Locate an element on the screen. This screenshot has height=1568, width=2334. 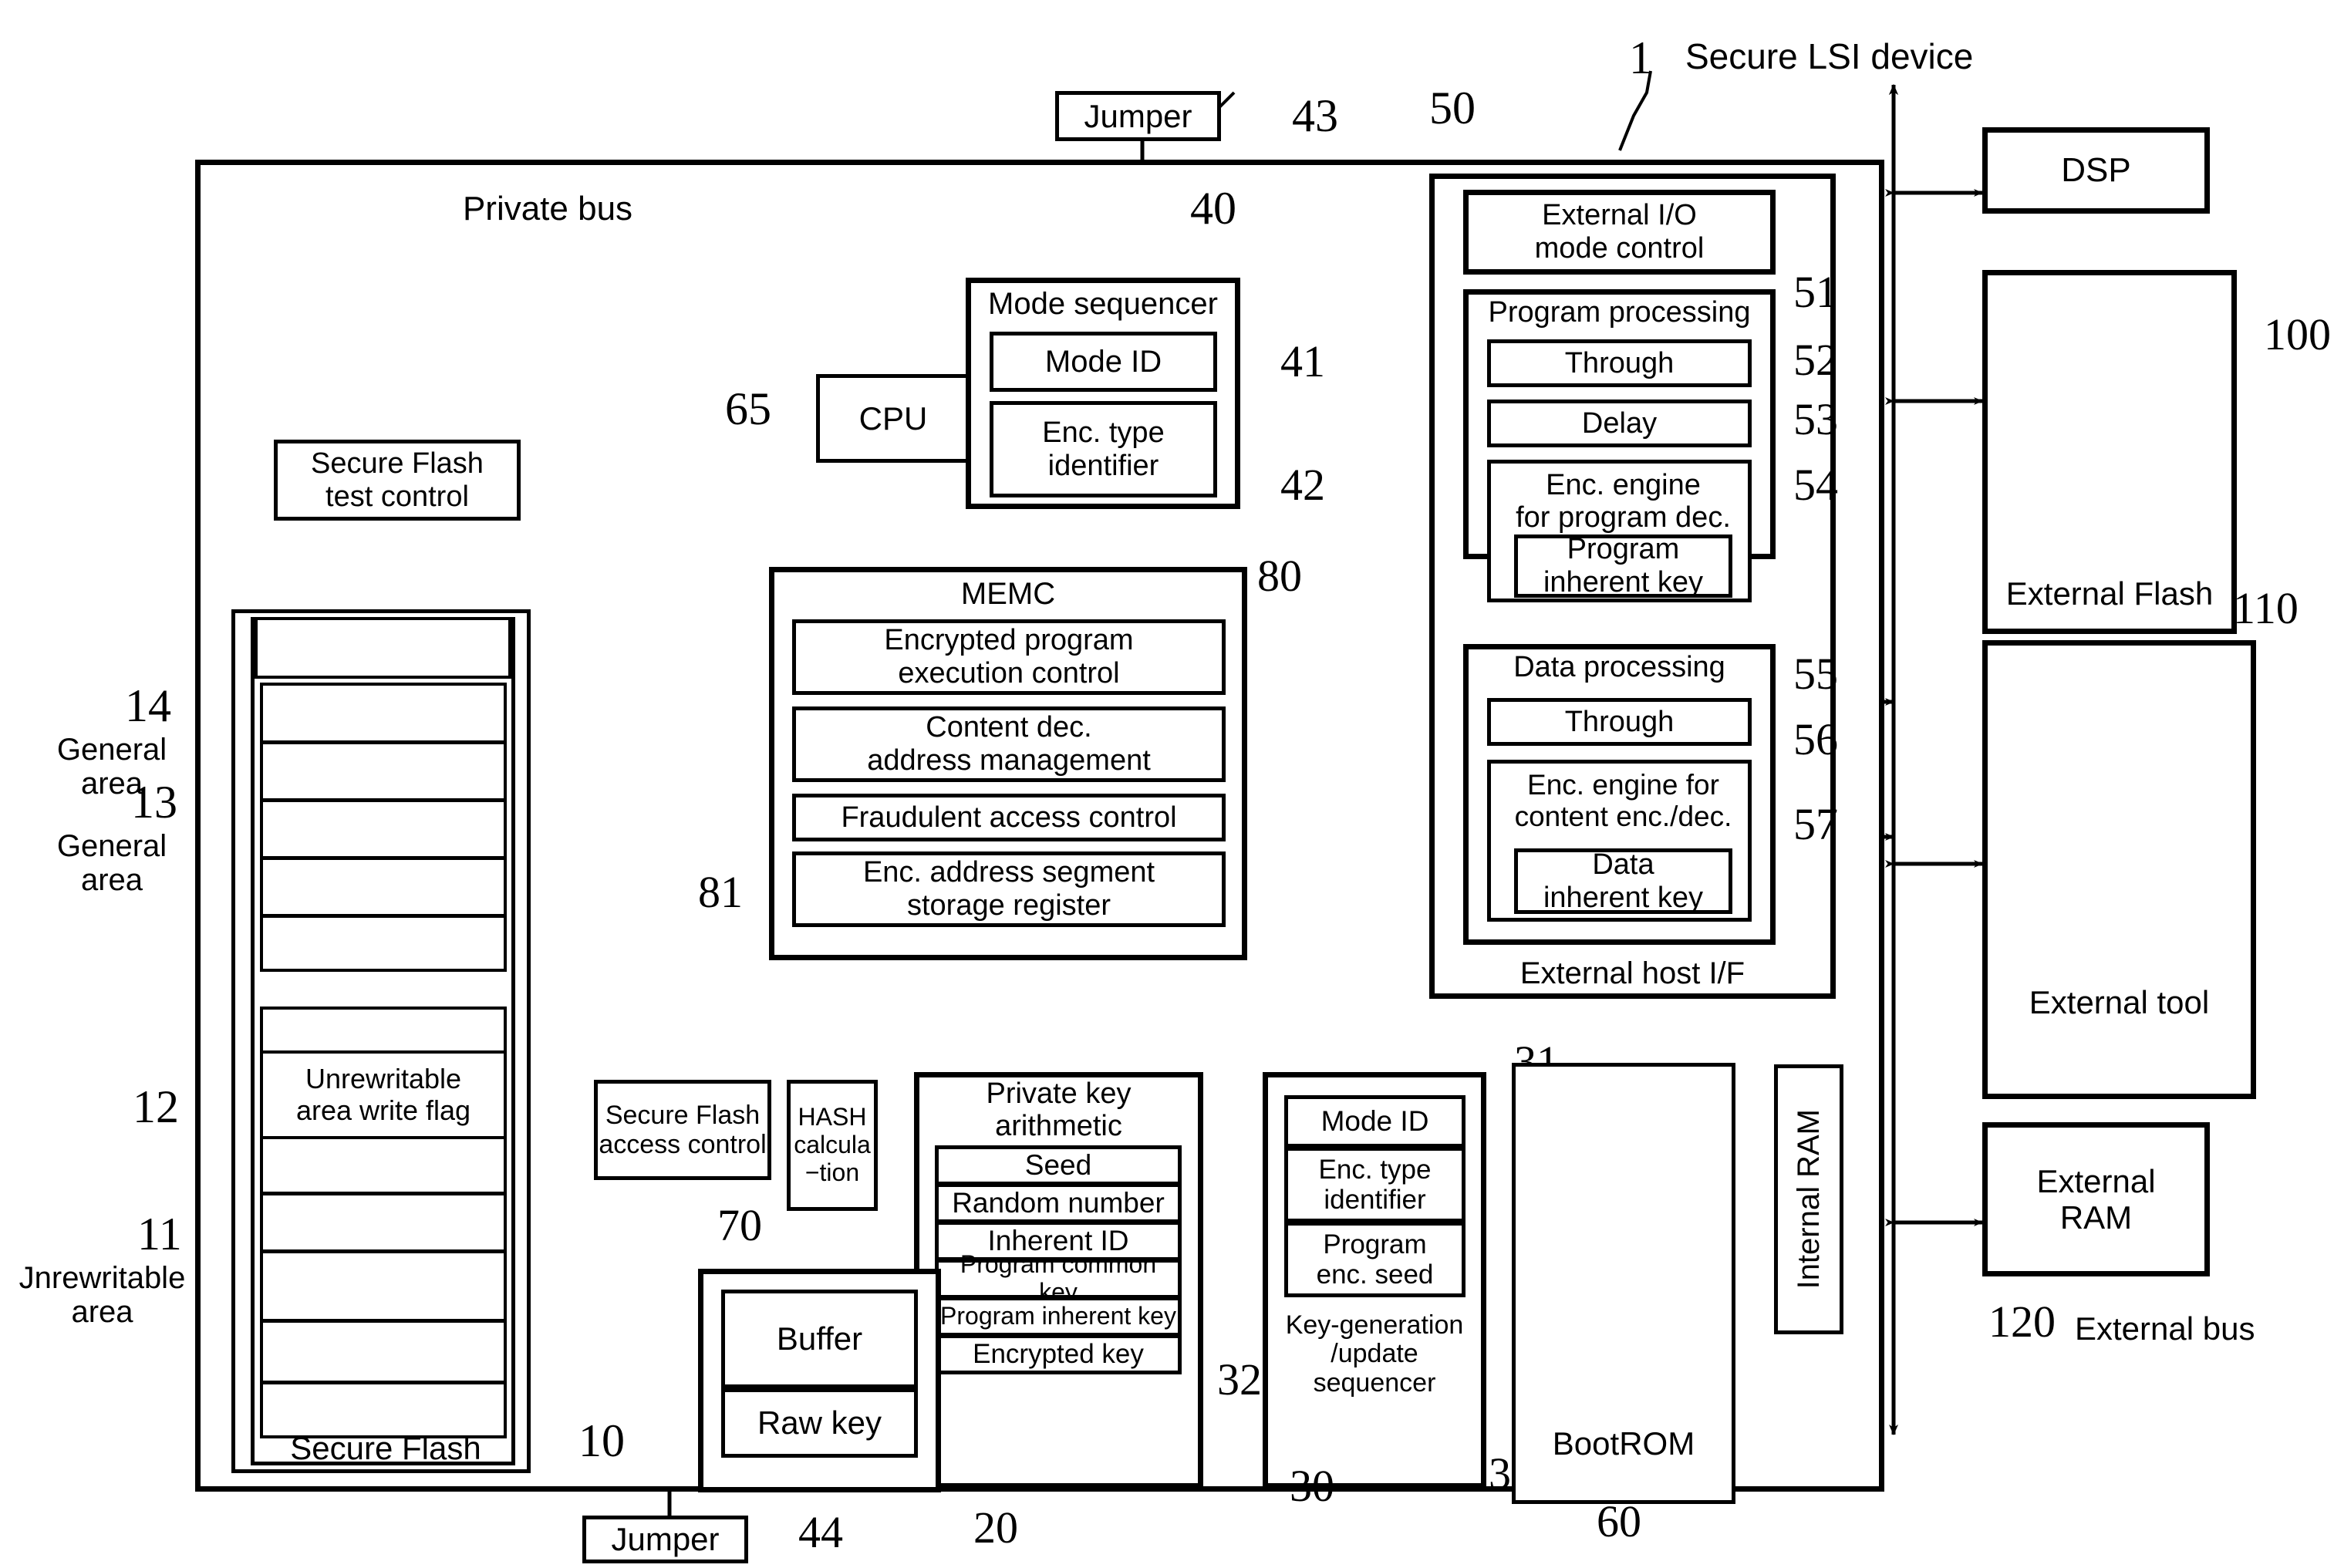
ref-11: 11 is located at coordinates (159, 1234).